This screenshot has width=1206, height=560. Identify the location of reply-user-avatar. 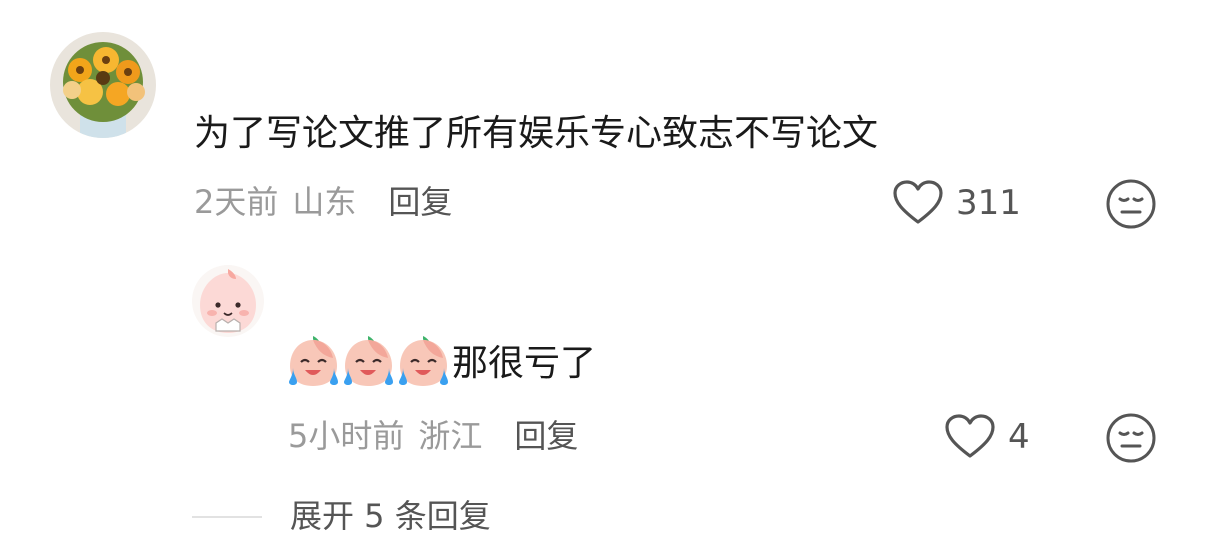
(228, 301).